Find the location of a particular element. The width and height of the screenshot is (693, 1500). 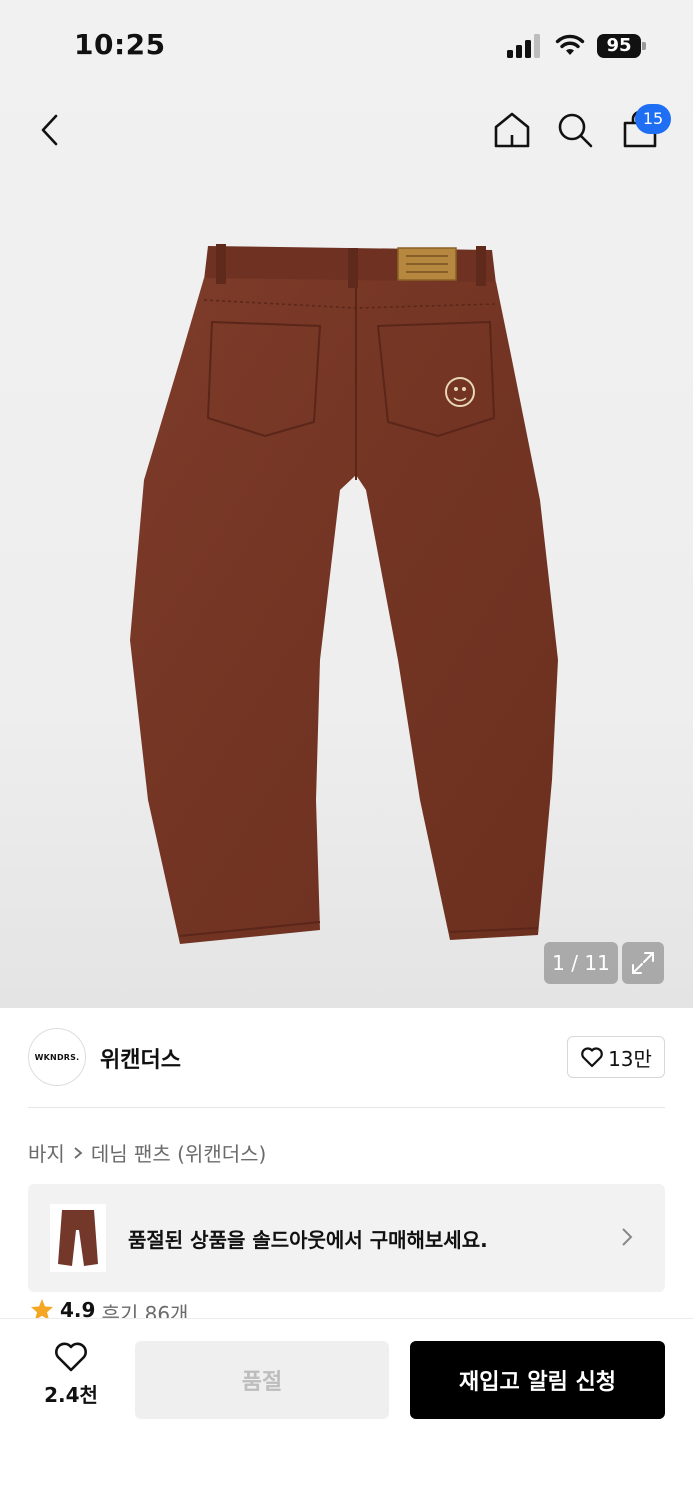

bottom-action-bar: 2.4천 품절 재입고 알림 신청 is located at coordinates (346, 1409).